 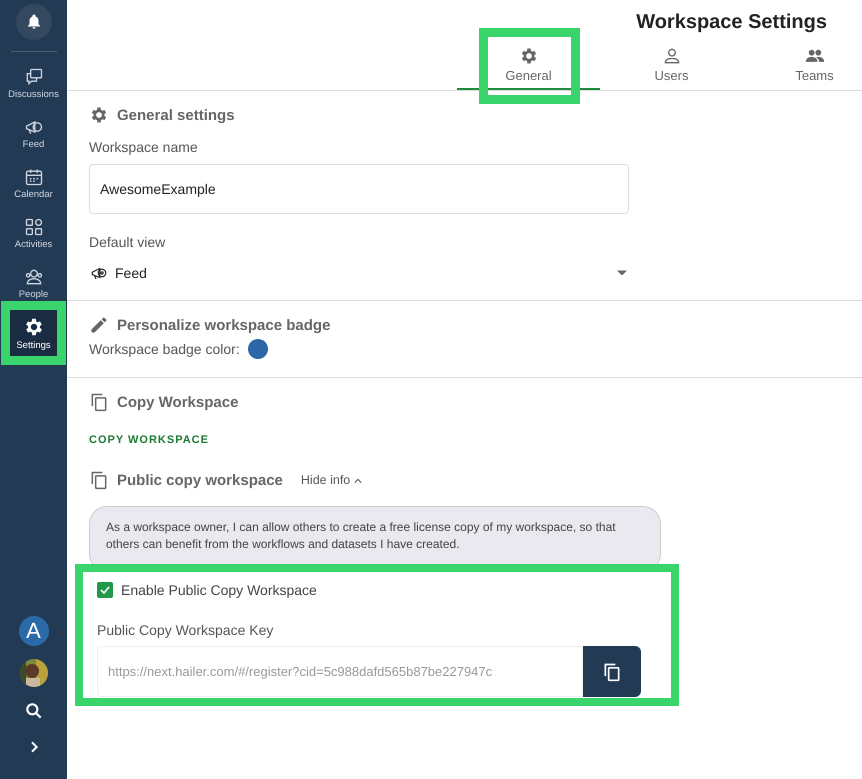 I want to click on people-icon, so click(x=34, y=276).